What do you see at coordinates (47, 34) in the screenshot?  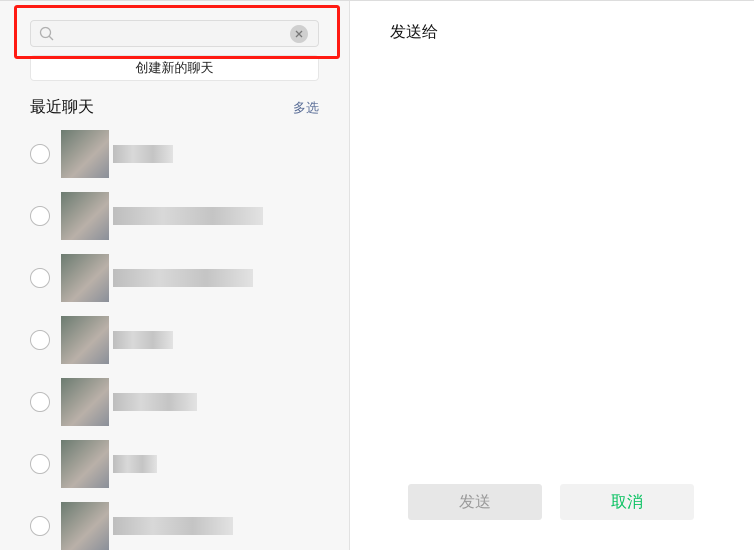 I see `search-icon` at bounding box center [47, 34].